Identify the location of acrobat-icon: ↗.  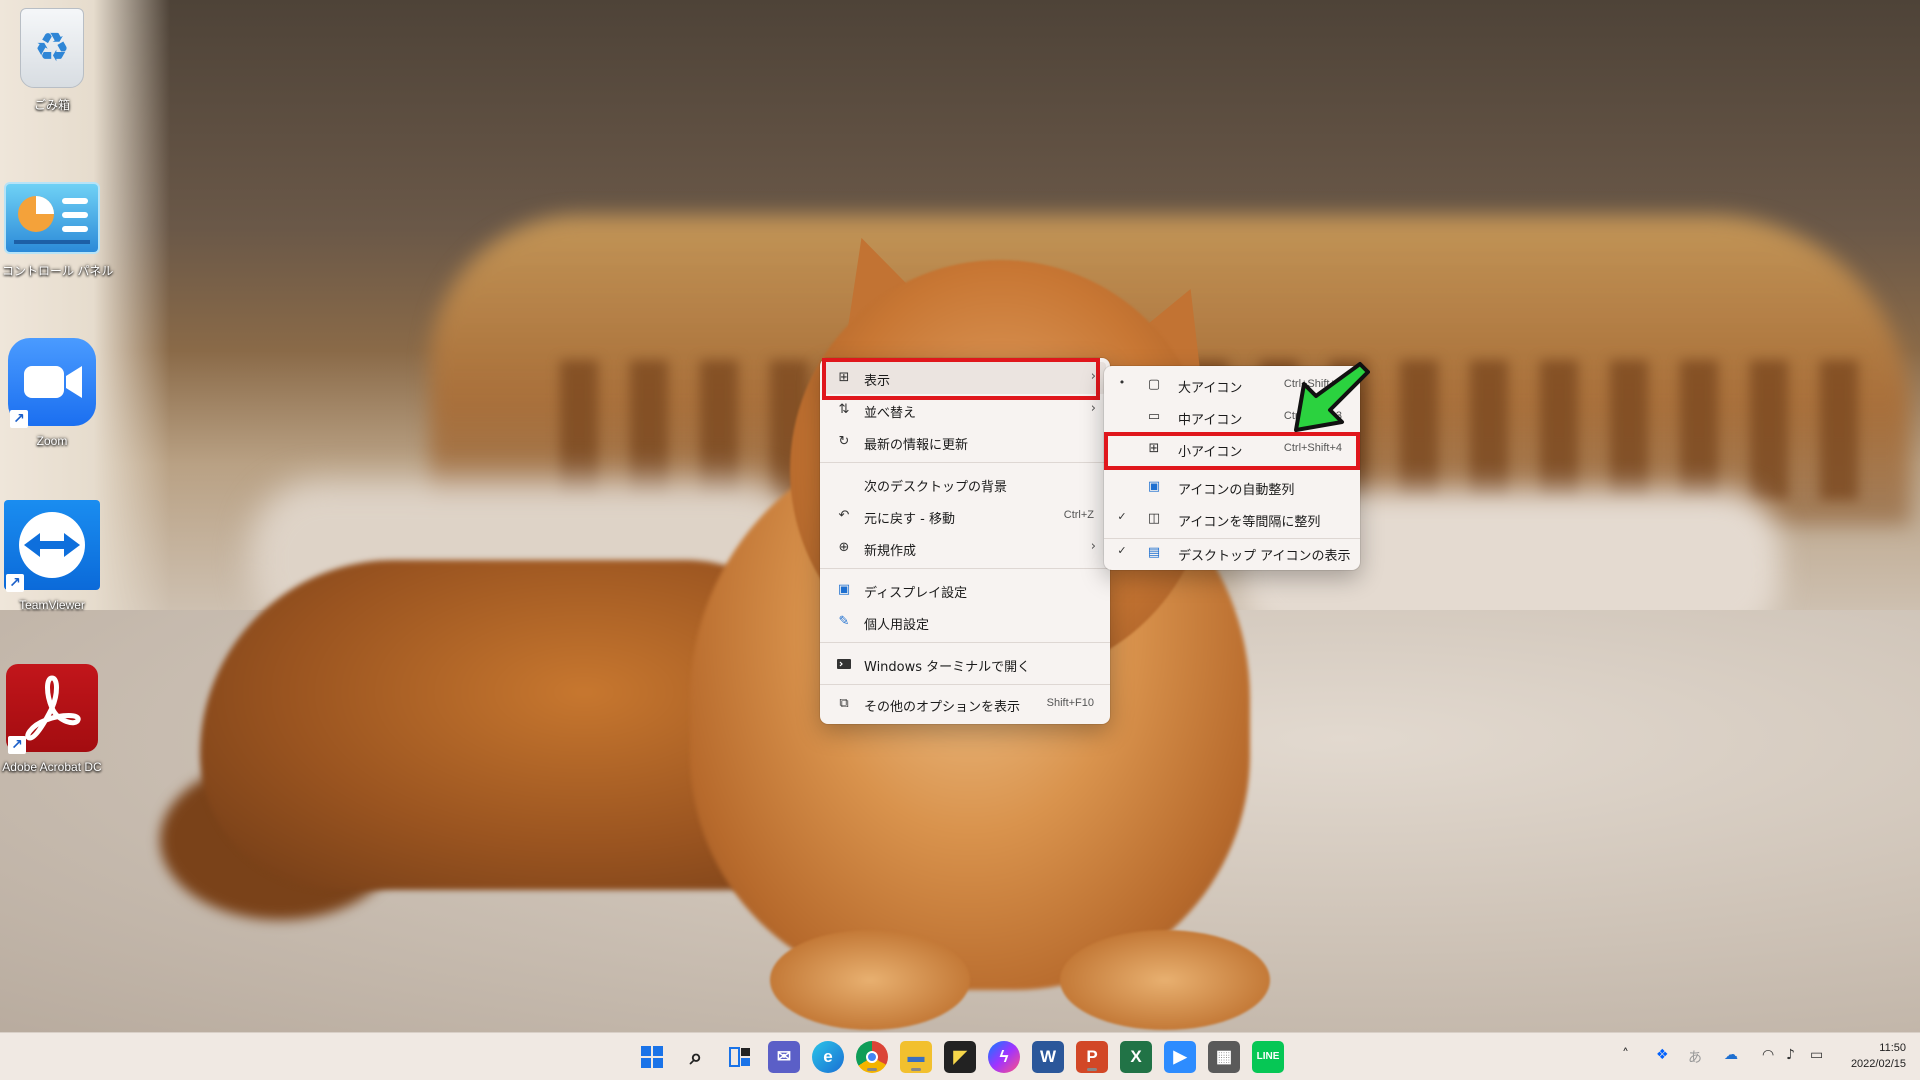
(52, 709).